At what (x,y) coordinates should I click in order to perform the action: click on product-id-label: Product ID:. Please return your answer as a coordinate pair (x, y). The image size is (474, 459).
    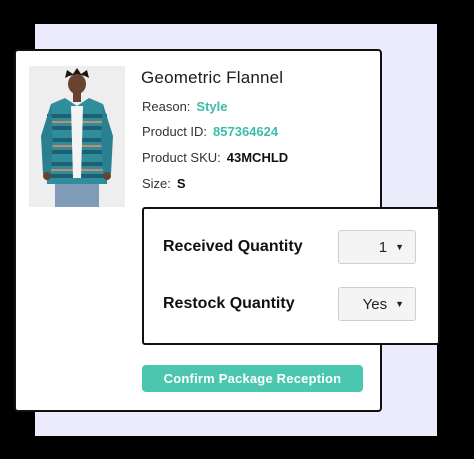
    Looking at the image, I should click on (175, 131).